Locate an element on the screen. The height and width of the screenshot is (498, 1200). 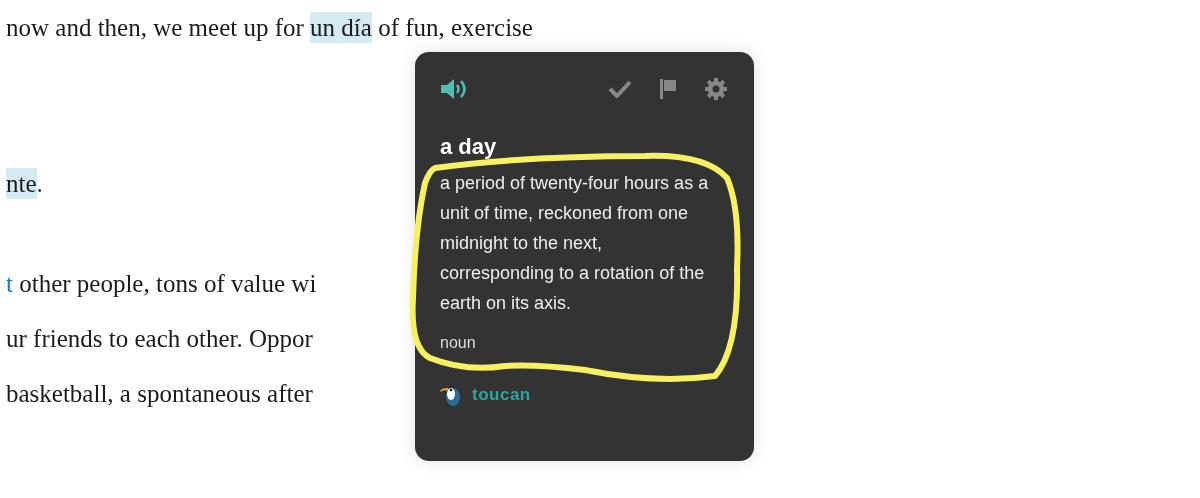
text-fragment: of fun, exercise is located at coordinates (455, 27).